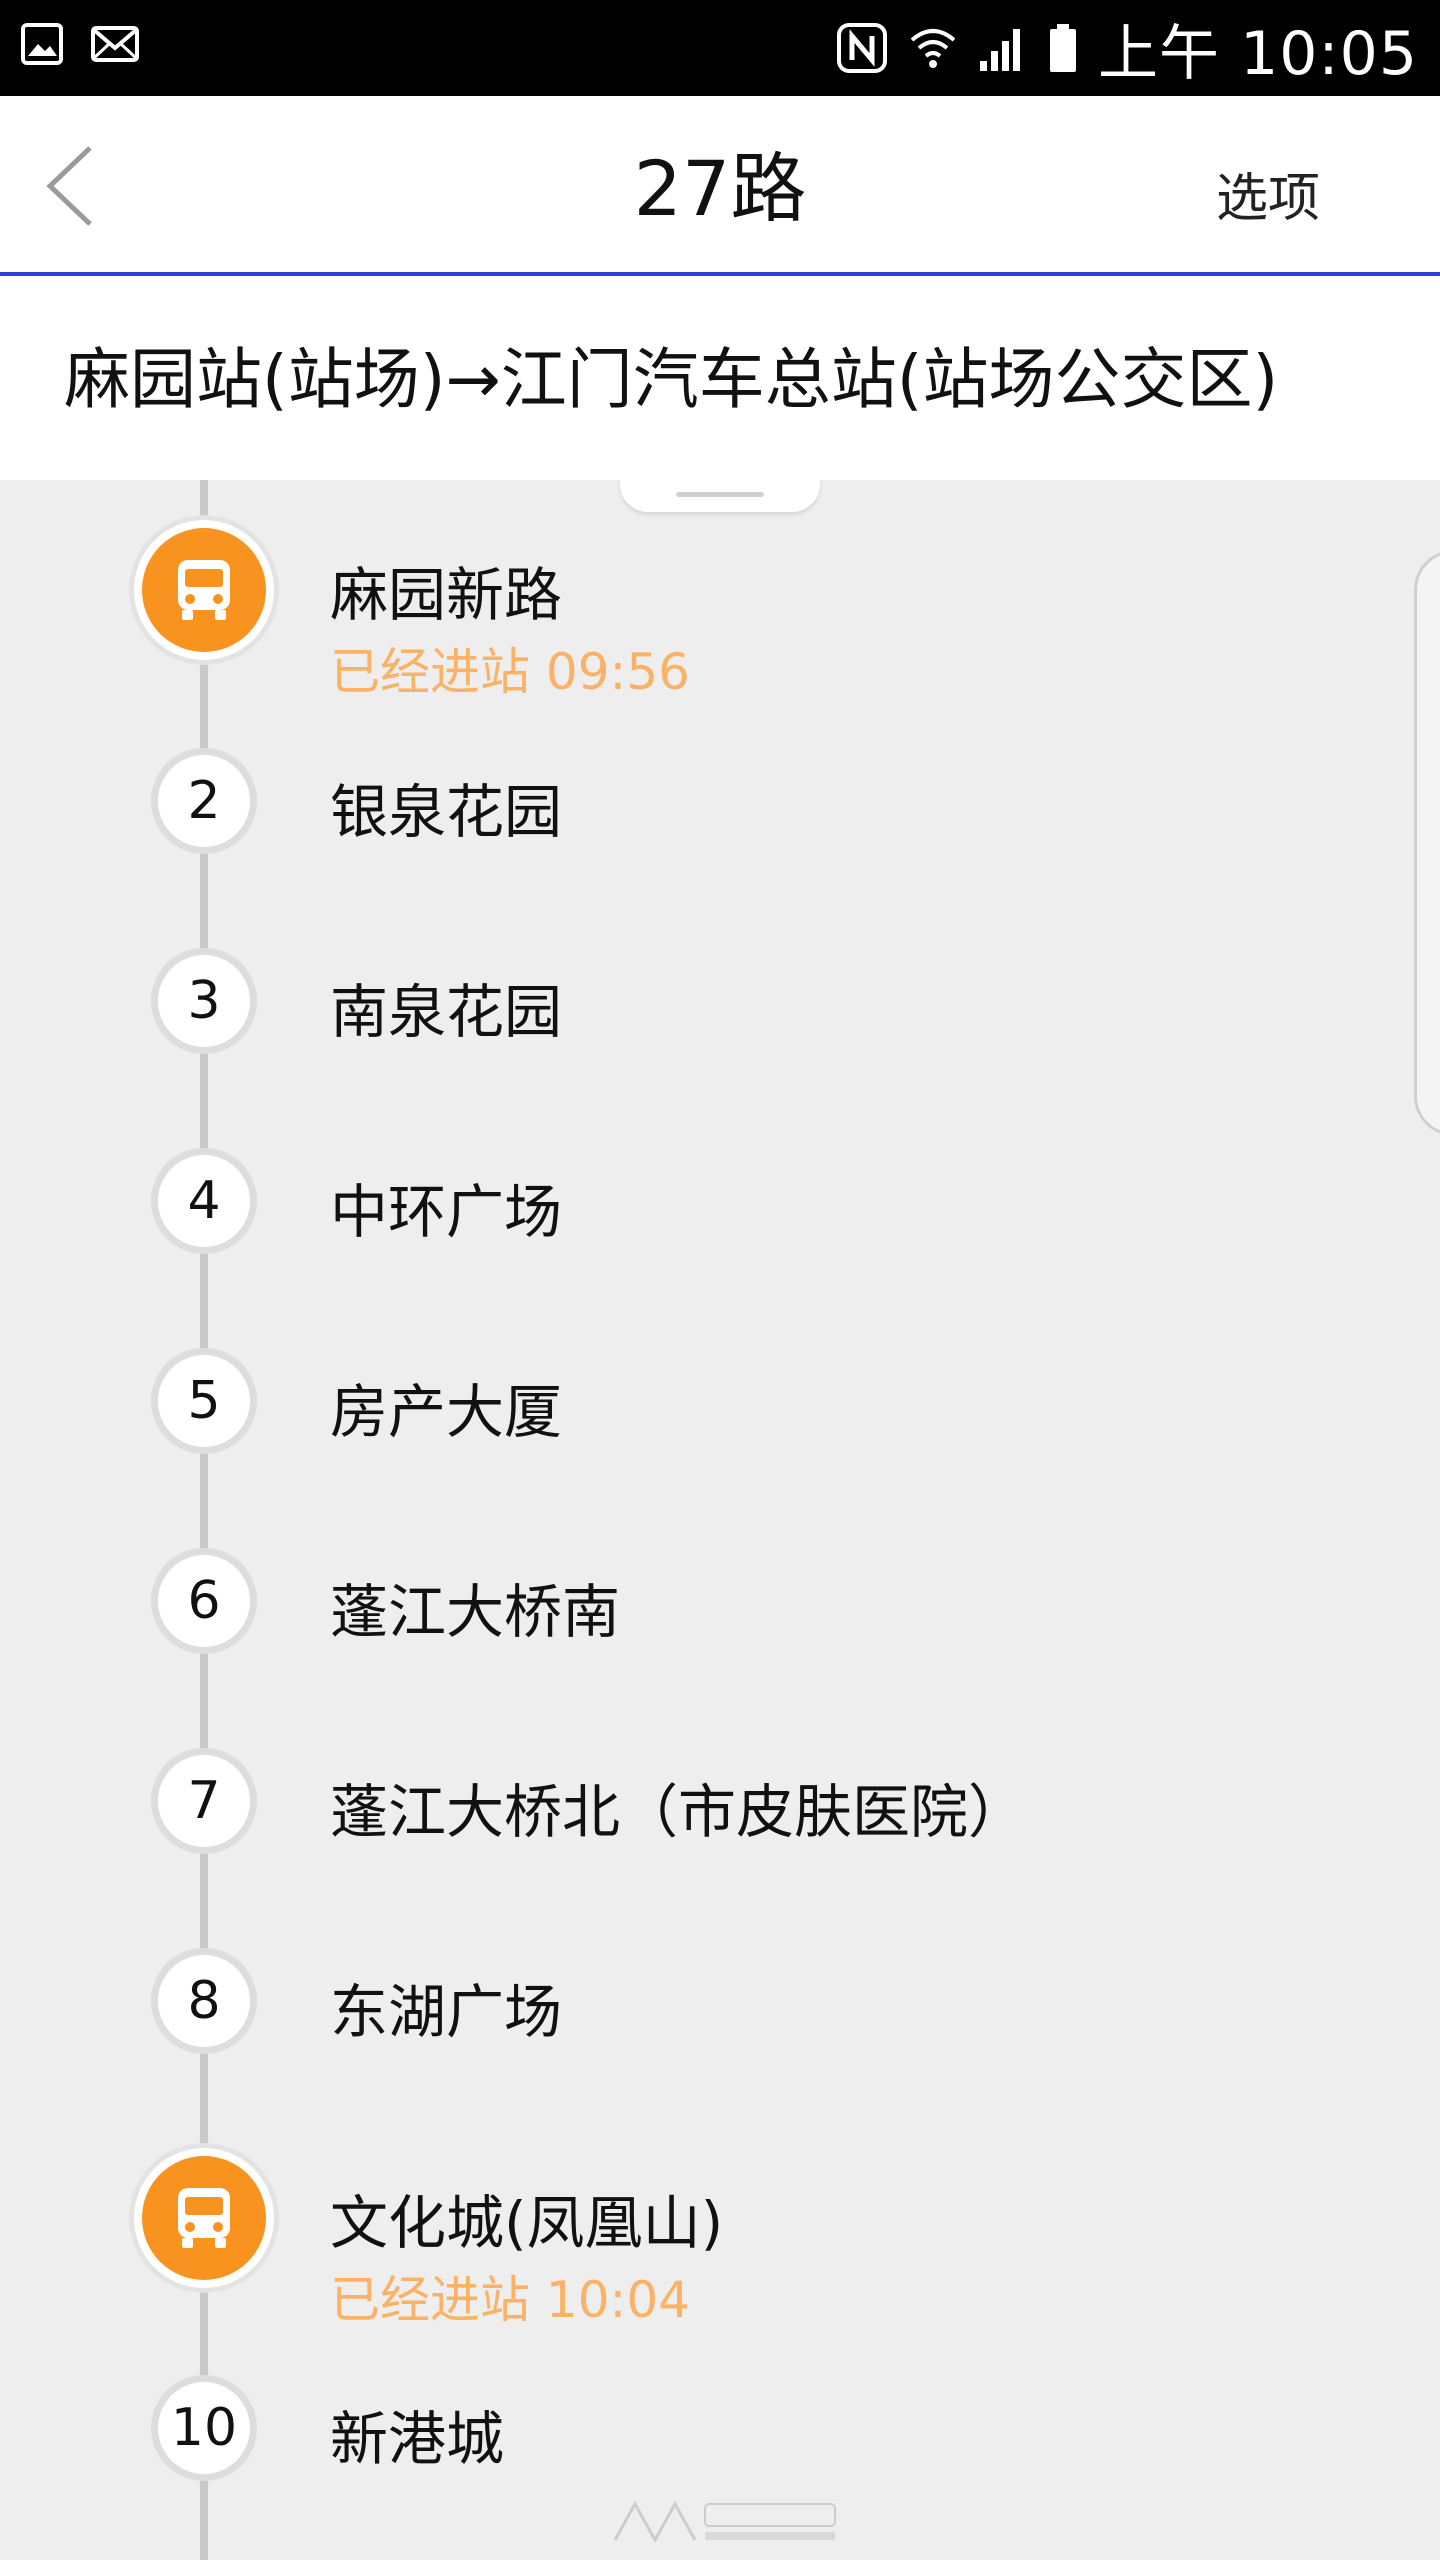 Image resolution: width=1440 pixels, height=2560 pixels. I want to click on watermark-logo, so click(725, 2520).